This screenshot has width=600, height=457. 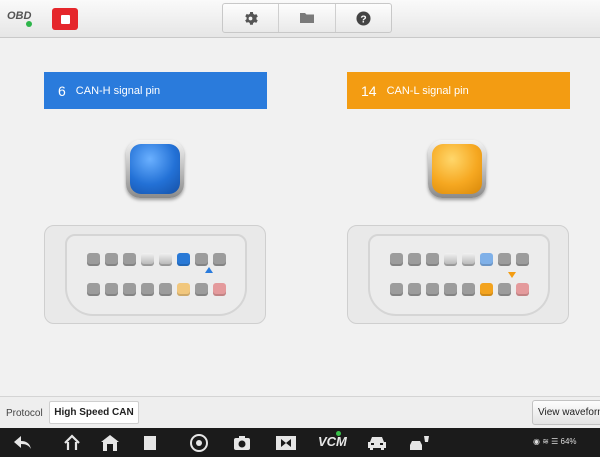 I want to click on stop-icon, so click(x=65, y=19).